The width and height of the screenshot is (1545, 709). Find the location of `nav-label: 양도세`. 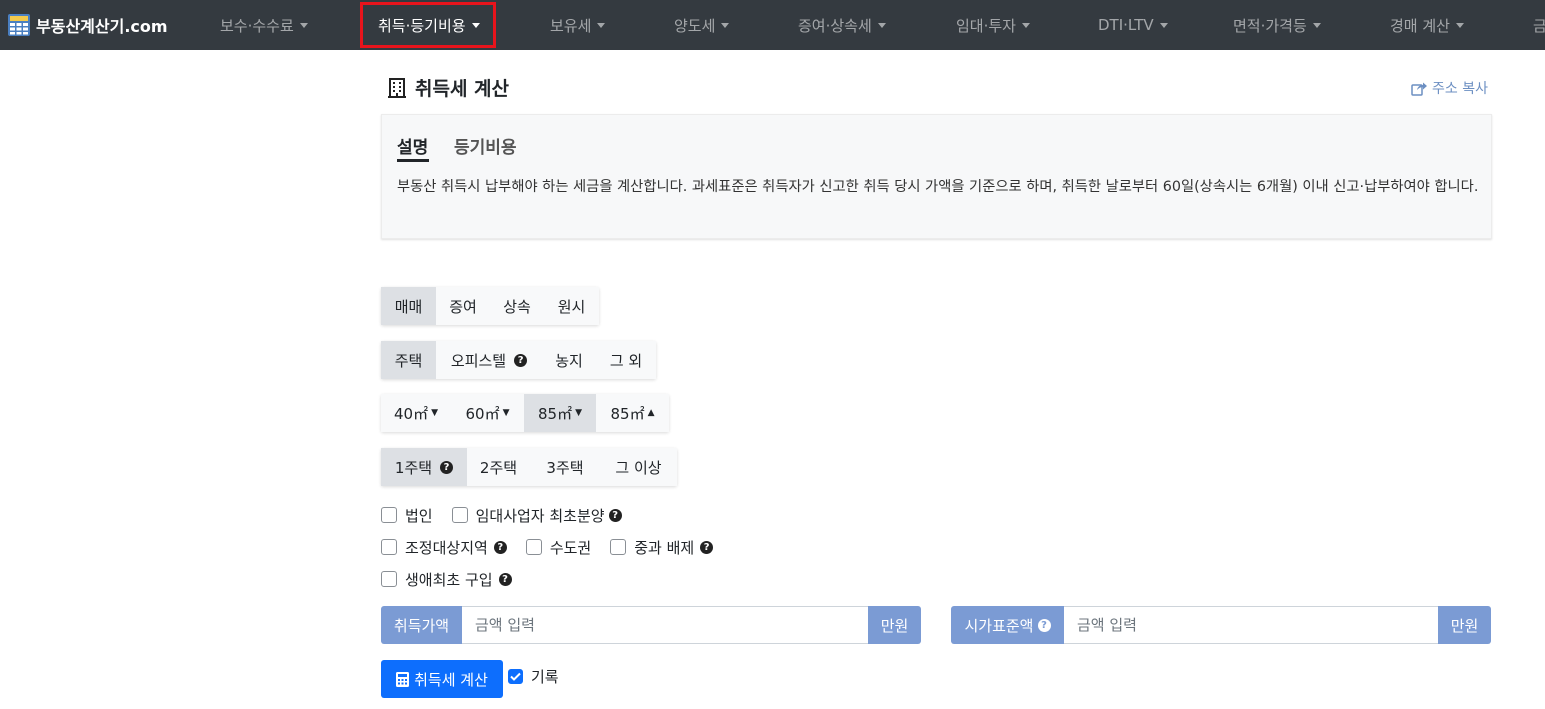

nav-label: 양도세 is located at coordinates (695, 25).